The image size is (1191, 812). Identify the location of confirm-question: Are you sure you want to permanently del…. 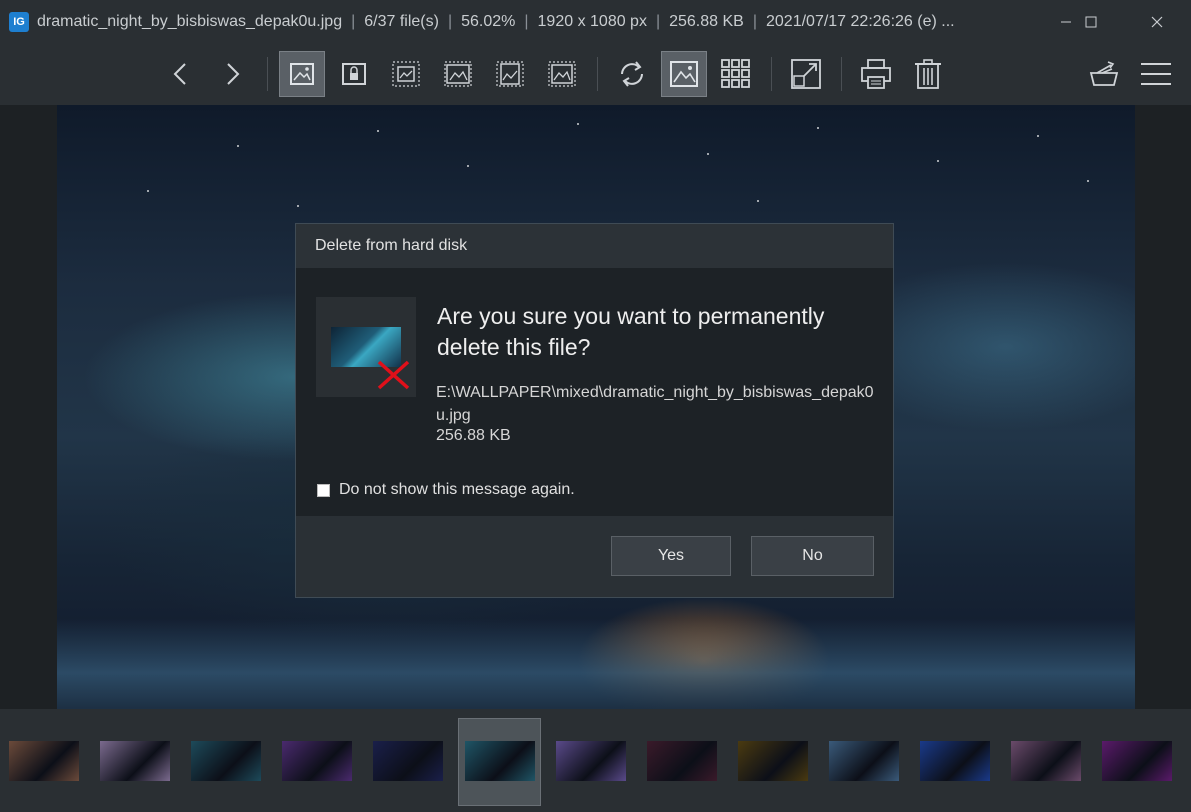
(631, 331).